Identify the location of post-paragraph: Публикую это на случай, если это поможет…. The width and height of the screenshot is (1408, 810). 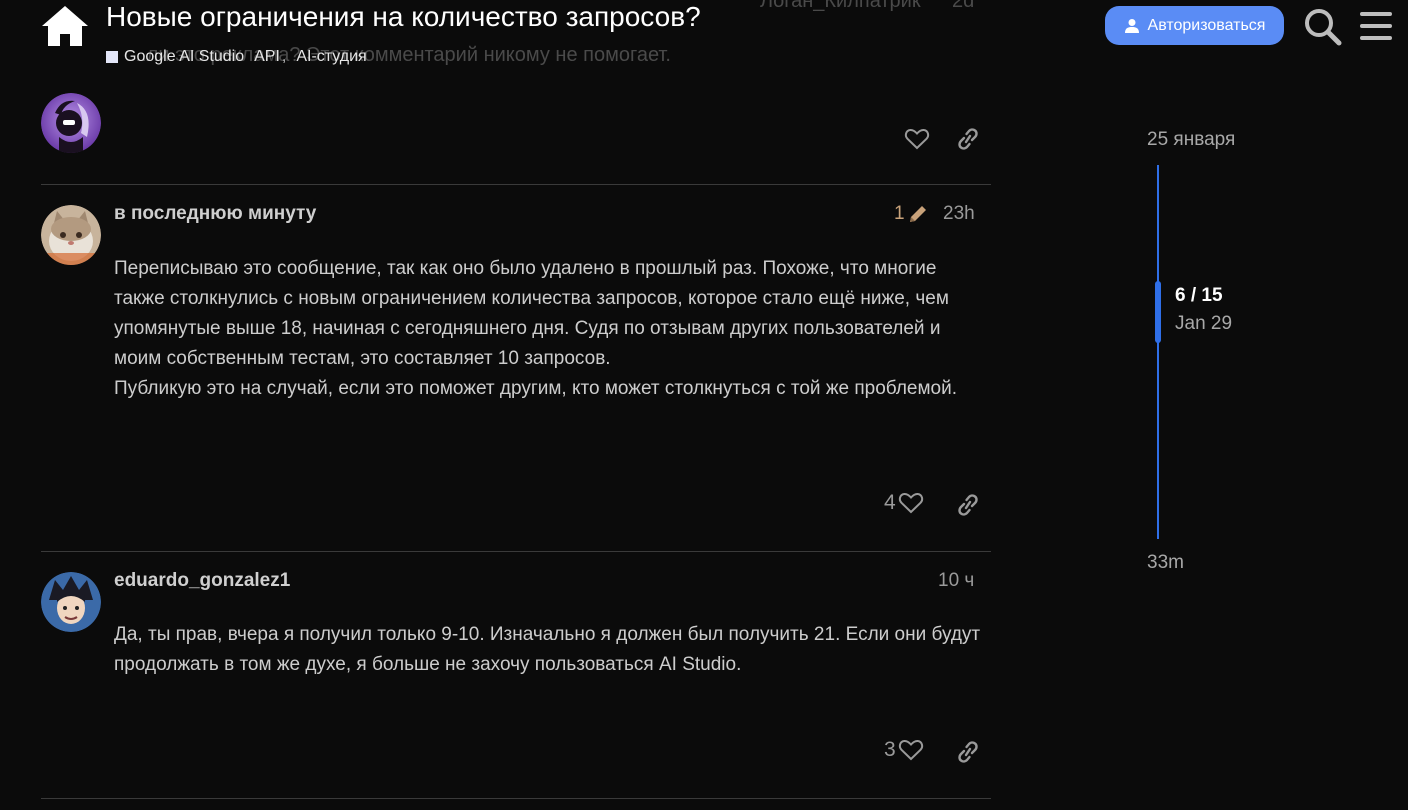
(535, 388).